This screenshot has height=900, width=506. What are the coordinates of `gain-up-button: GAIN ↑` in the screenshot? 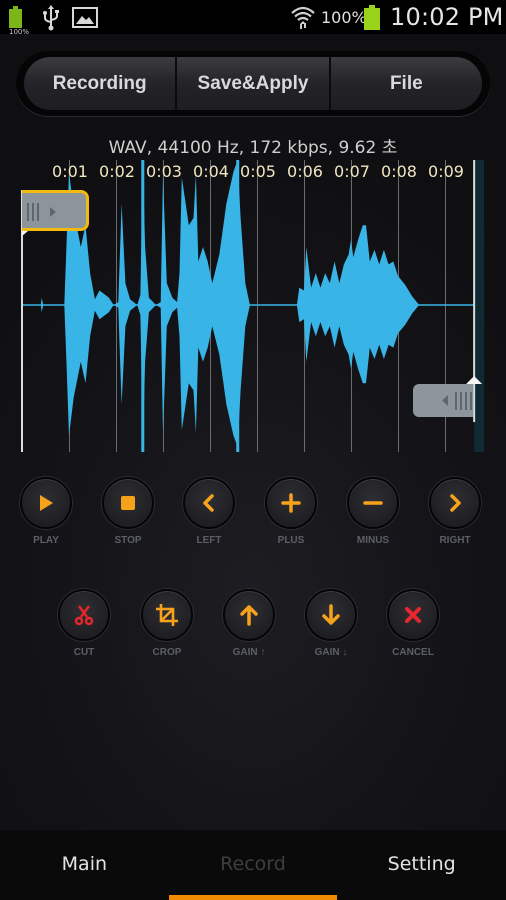 It's located at (249, 623).